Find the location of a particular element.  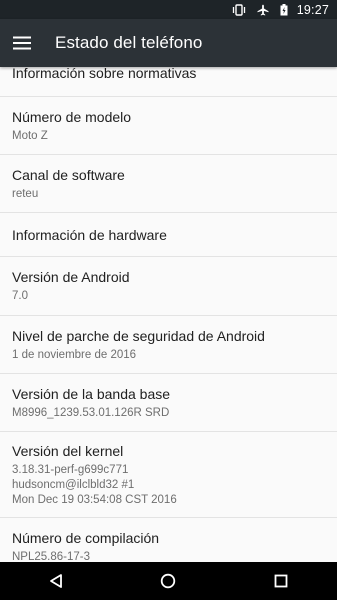

list-item-title: Versión de Android is located at coordinates (71, 277).